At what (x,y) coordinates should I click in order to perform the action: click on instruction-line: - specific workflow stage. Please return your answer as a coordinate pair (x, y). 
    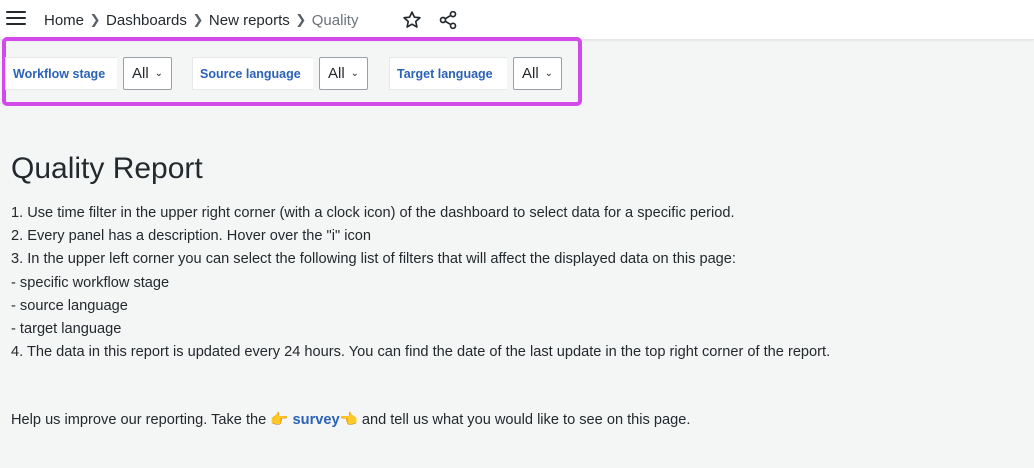
    Looking at the image, I should click on (90, 282).